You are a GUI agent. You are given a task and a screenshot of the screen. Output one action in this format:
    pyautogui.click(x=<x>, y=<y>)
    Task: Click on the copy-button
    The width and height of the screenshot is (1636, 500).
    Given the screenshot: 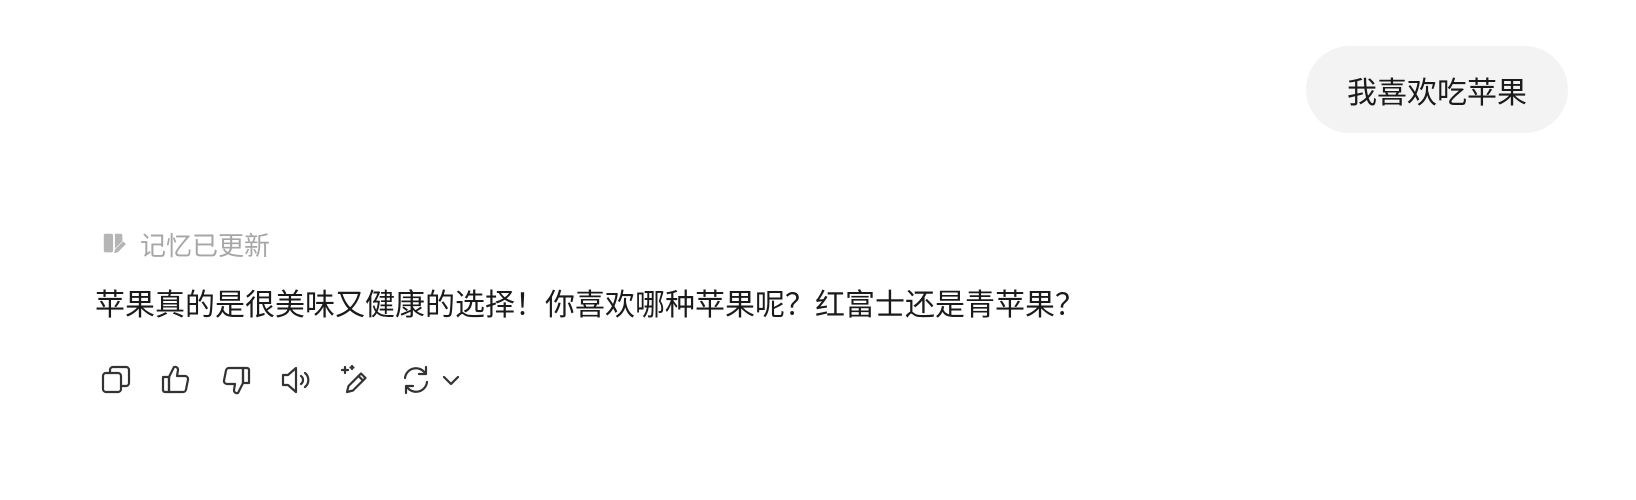 What is the action you would take?
    pyautogui.click(x=116, y=380)
    